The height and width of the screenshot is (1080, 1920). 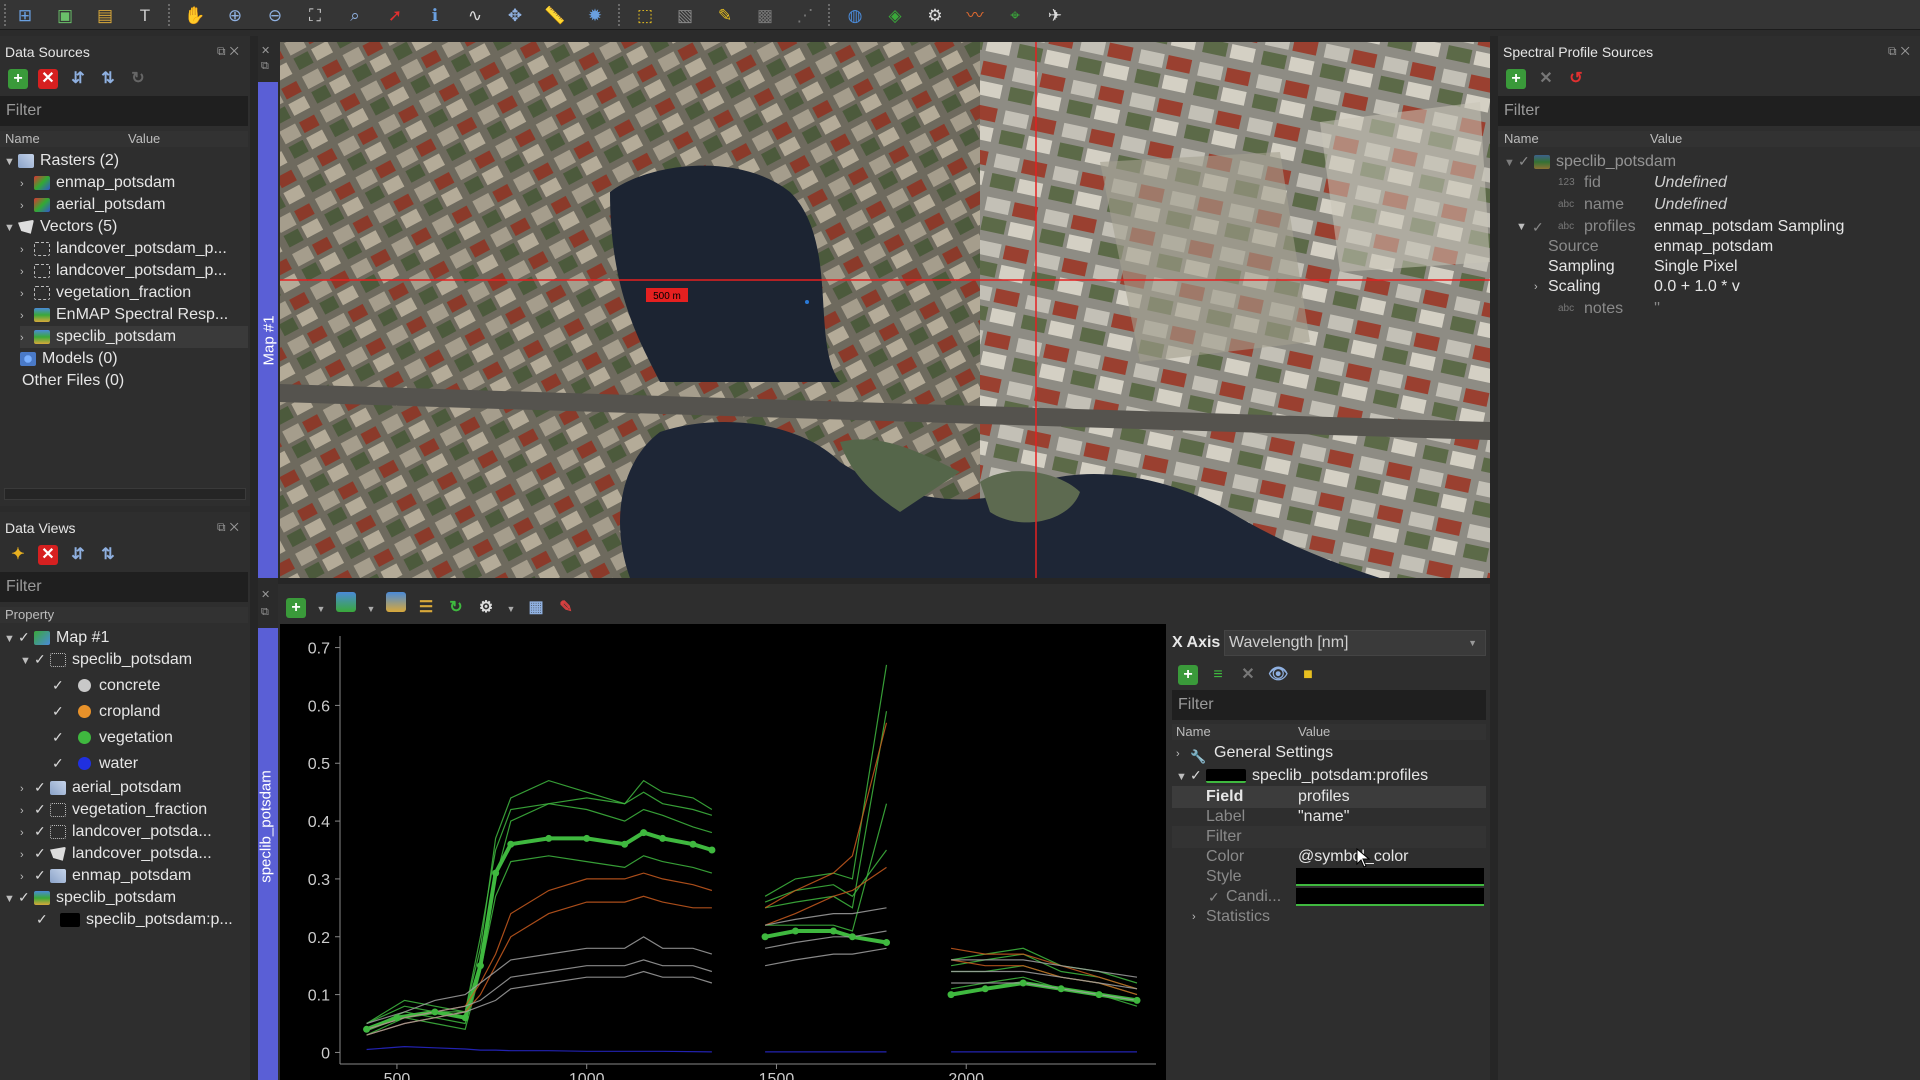 What do you see at coordinates (1055, 15) in the screenshot?
I see `satellite-icon: ✈` at bounding box center [1055, 15].